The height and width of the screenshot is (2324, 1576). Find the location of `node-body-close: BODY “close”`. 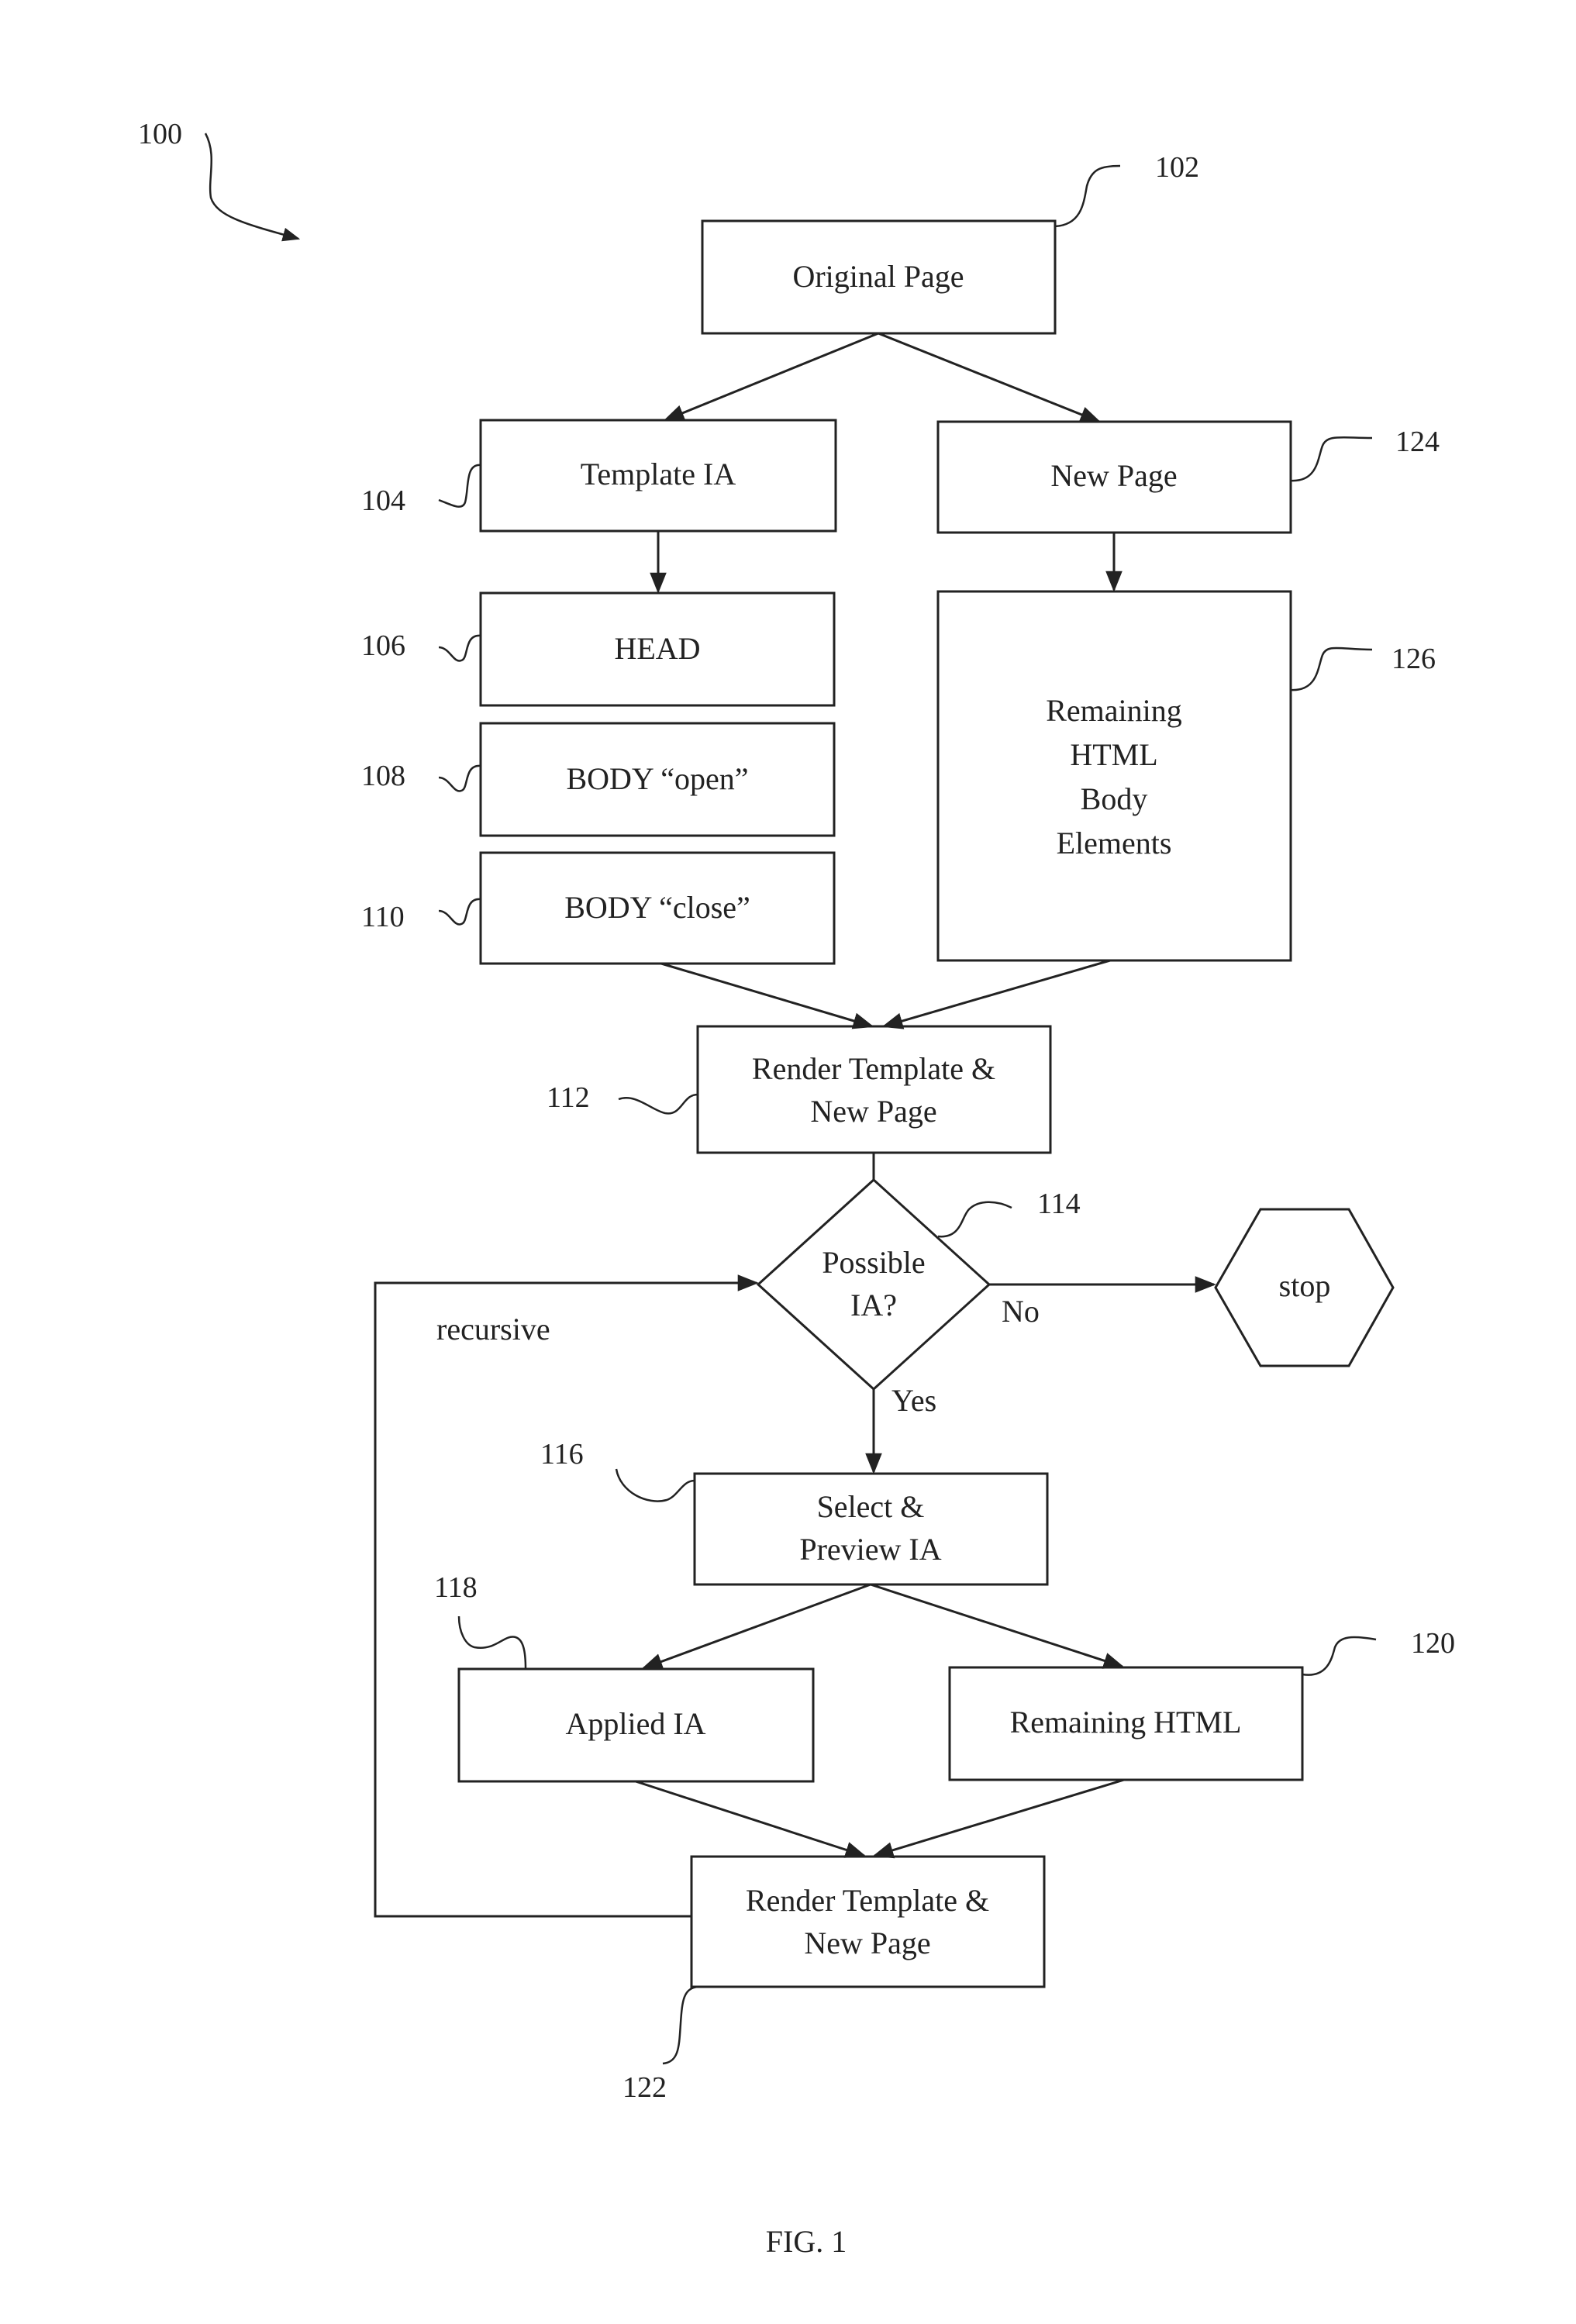

node-body-close: BODY “close” is located at coordinates (658, 908).